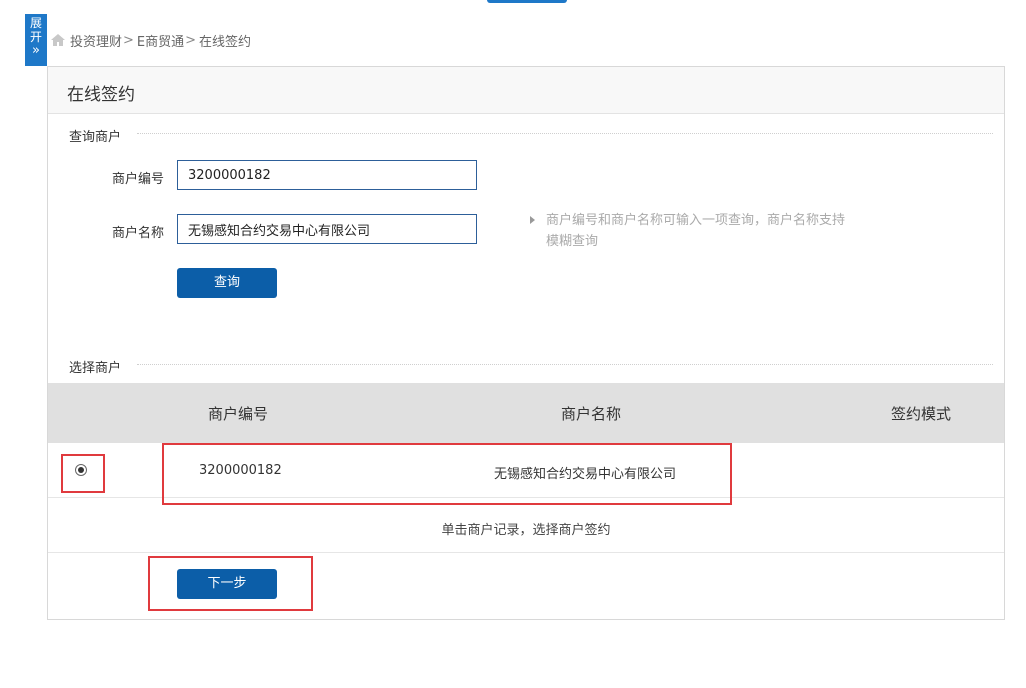 This screenshot has height=688, width=1026. I want to click on query-button: 查询, so click(227, 283).